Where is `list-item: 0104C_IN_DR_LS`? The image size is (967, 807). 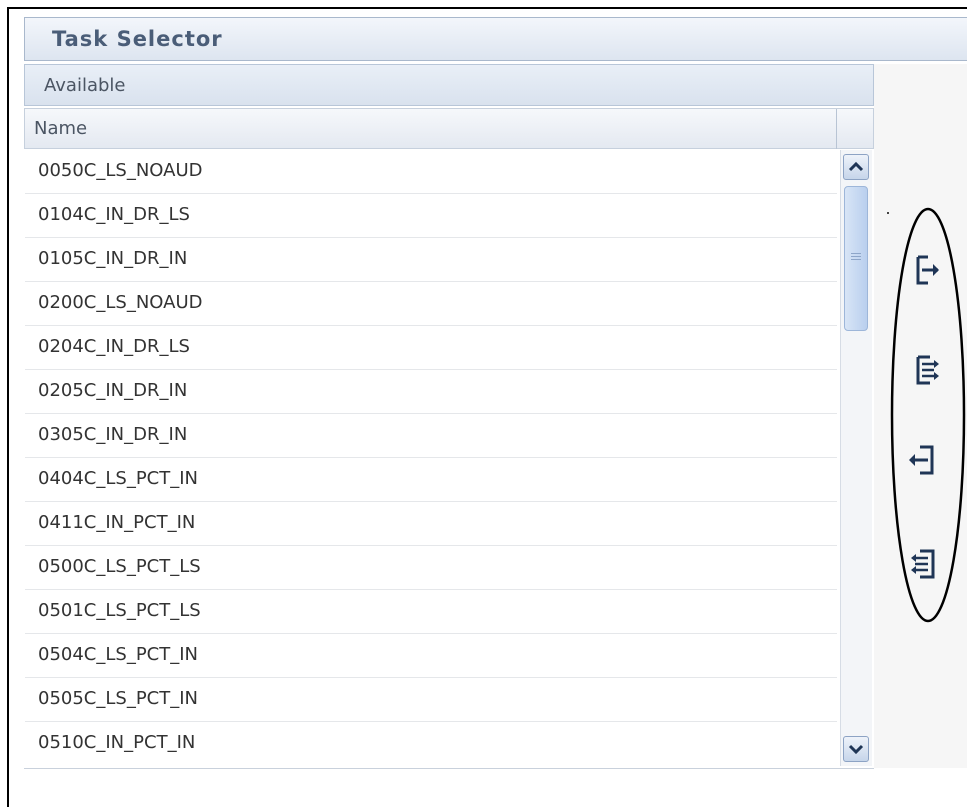
list-item: 0104C_IN_DR_LS is located at coordinates (431, 216).